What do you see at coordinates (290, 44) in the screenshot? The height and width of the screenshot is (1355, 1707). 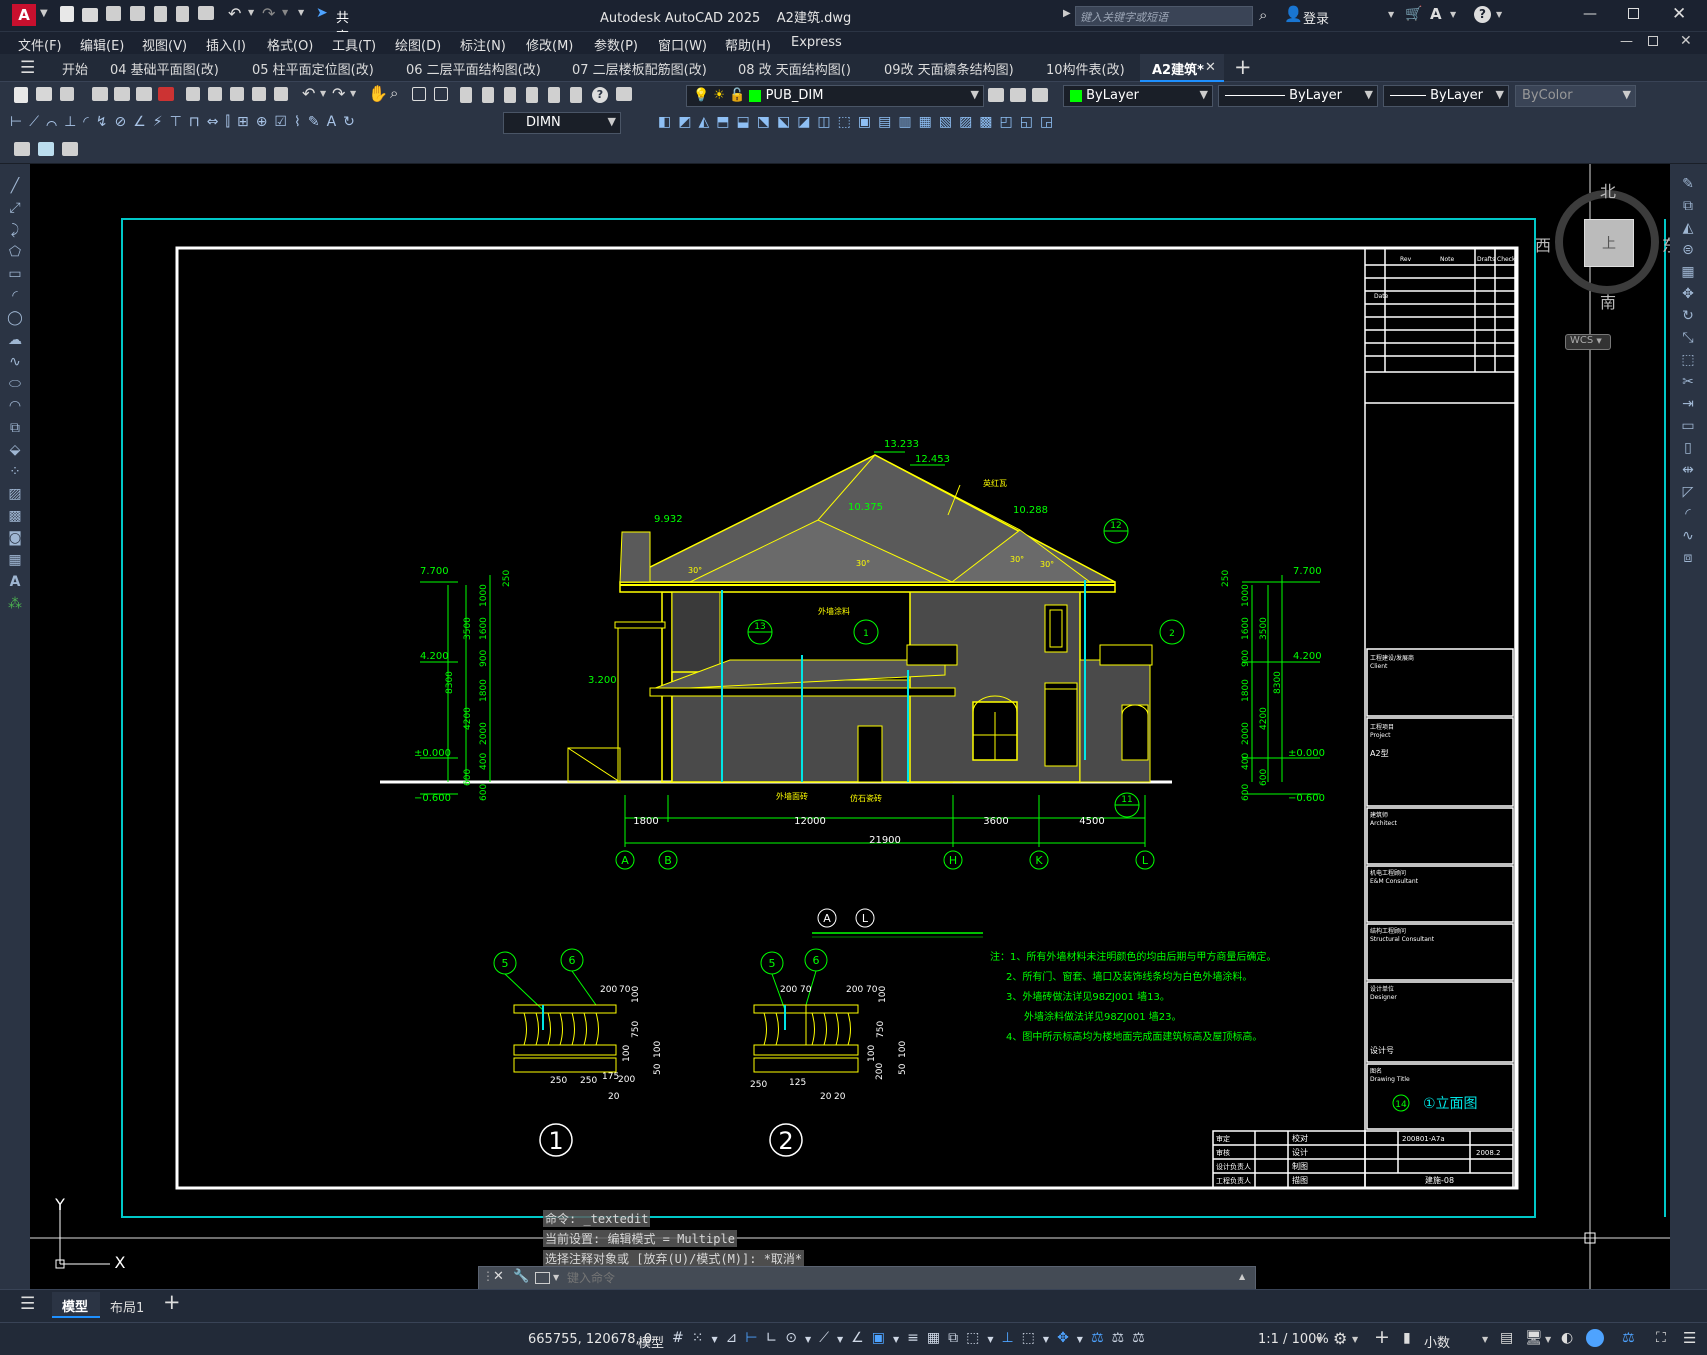 I see `menu-format: 格式(O)` at bounding box center [290, 44].